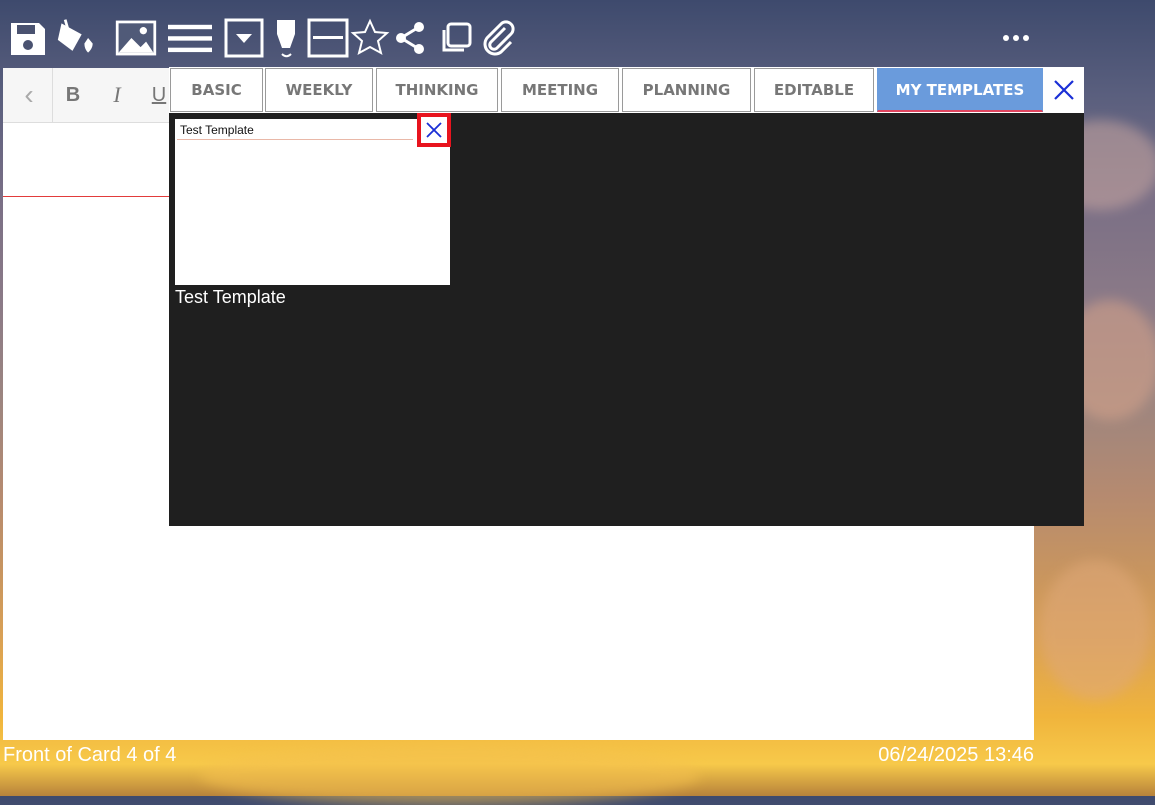  What do you see at coordinates (73, 95) in the screenshot?
I see `bold-button: B` at bounding box center [73, 95].